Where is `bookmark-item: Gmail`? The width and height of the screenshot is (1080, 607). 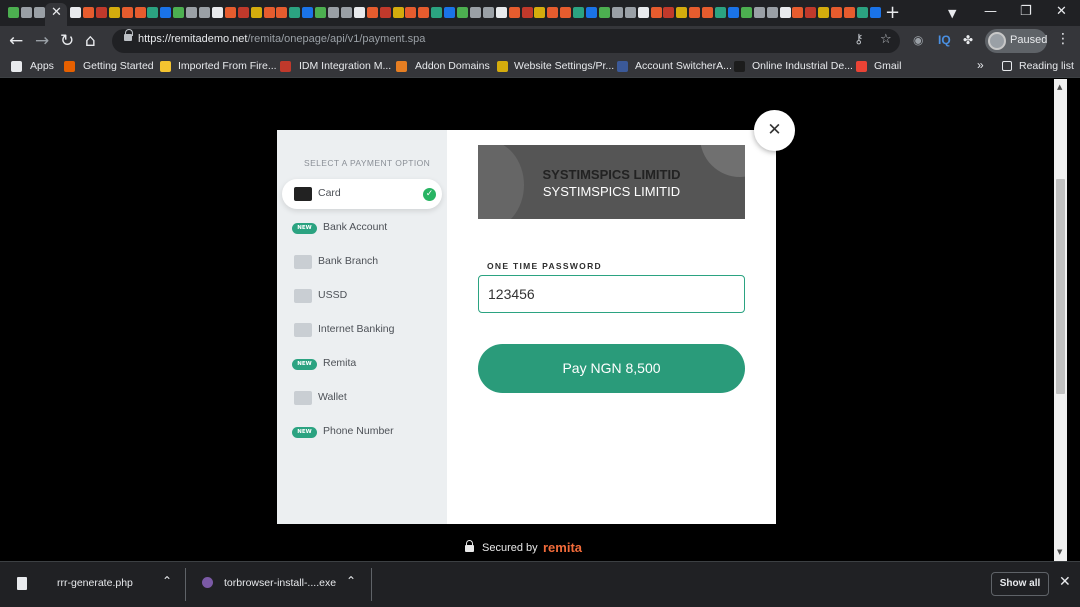 bookmark-item: Gmail is located at coordinates (887, 66).